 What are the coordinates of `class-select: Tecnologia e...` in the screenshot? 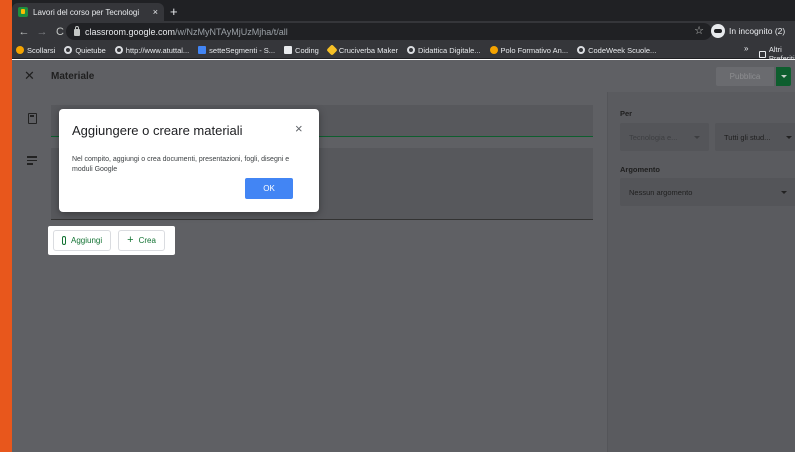 It's located at (664, 137).